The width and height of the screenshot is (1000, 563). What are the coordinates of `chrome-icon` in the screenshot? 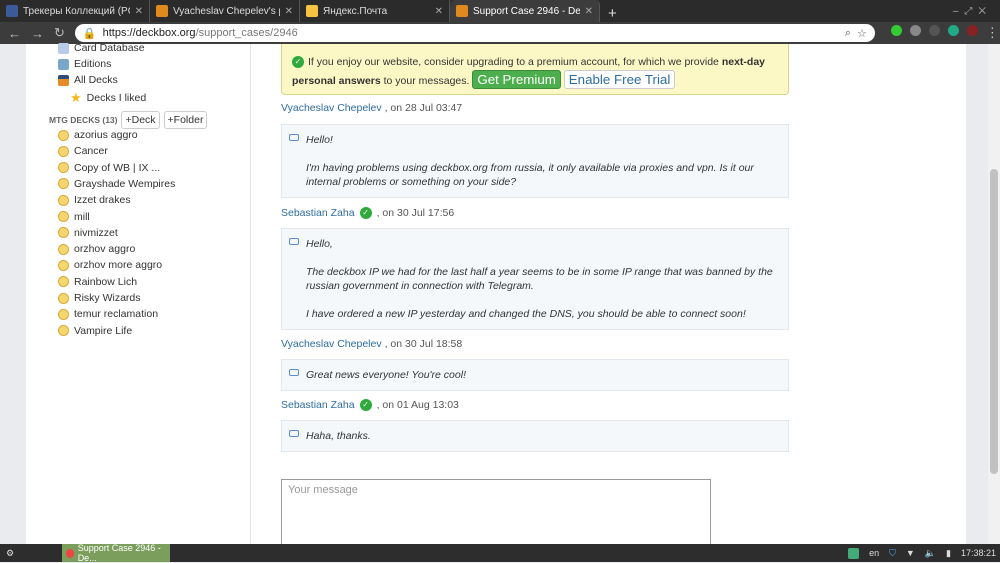 It's located at (70, 553).